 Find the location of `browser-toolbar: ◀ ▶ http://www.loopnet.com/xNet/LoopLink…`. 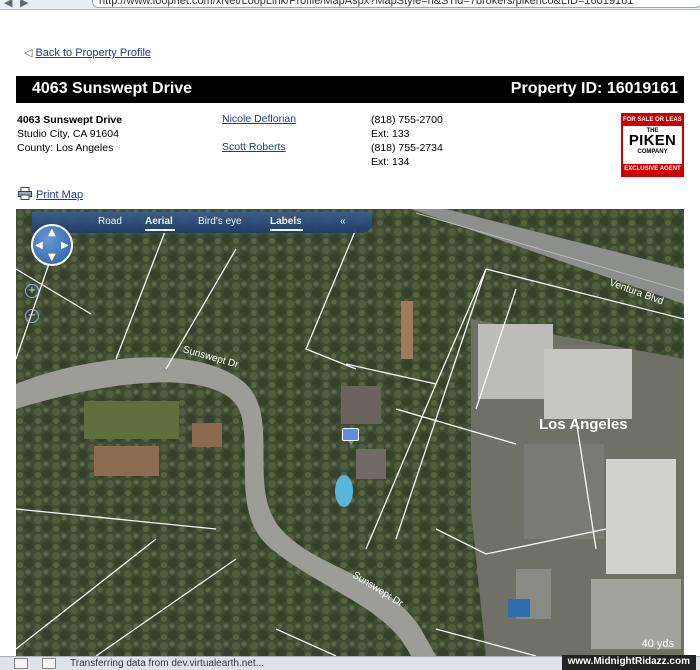

browser-toolbar: ◀ ▶ http://www.loopnet.com/xNet/LoopLink… is located at coordinates (350, 5).